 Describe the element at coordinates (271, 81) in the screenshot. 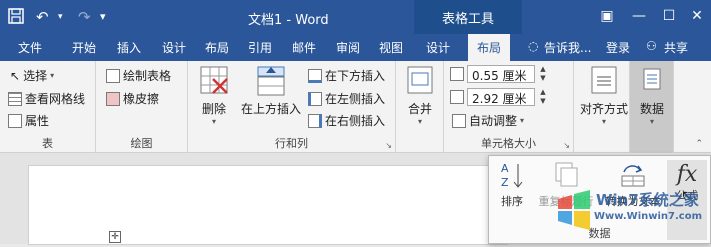

I see `insert-above-icon` at that location.